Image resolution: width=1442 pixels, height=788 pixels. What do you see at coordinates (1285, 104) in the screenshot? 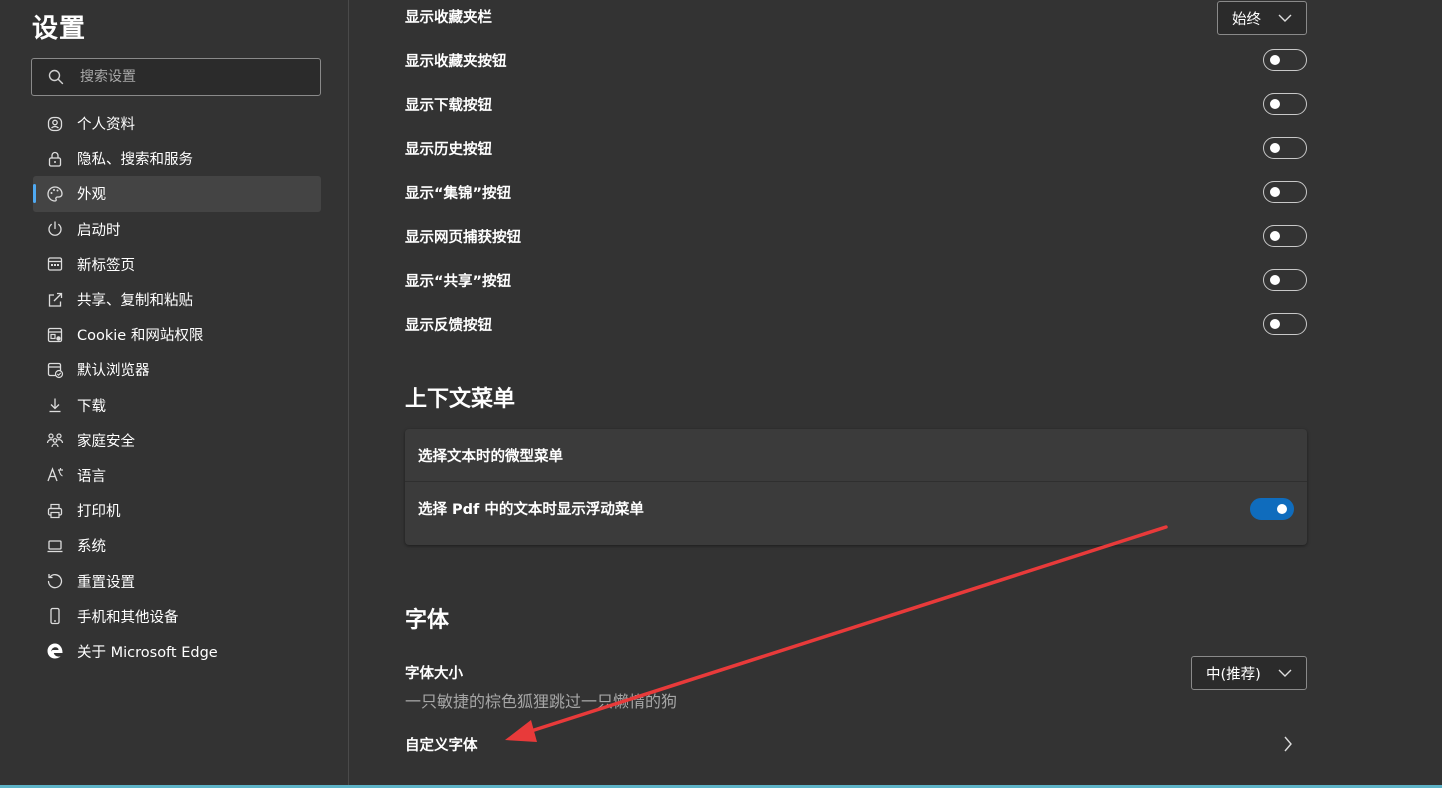
I see `downloads-button-toggle` at bounding box center [1285, 104].